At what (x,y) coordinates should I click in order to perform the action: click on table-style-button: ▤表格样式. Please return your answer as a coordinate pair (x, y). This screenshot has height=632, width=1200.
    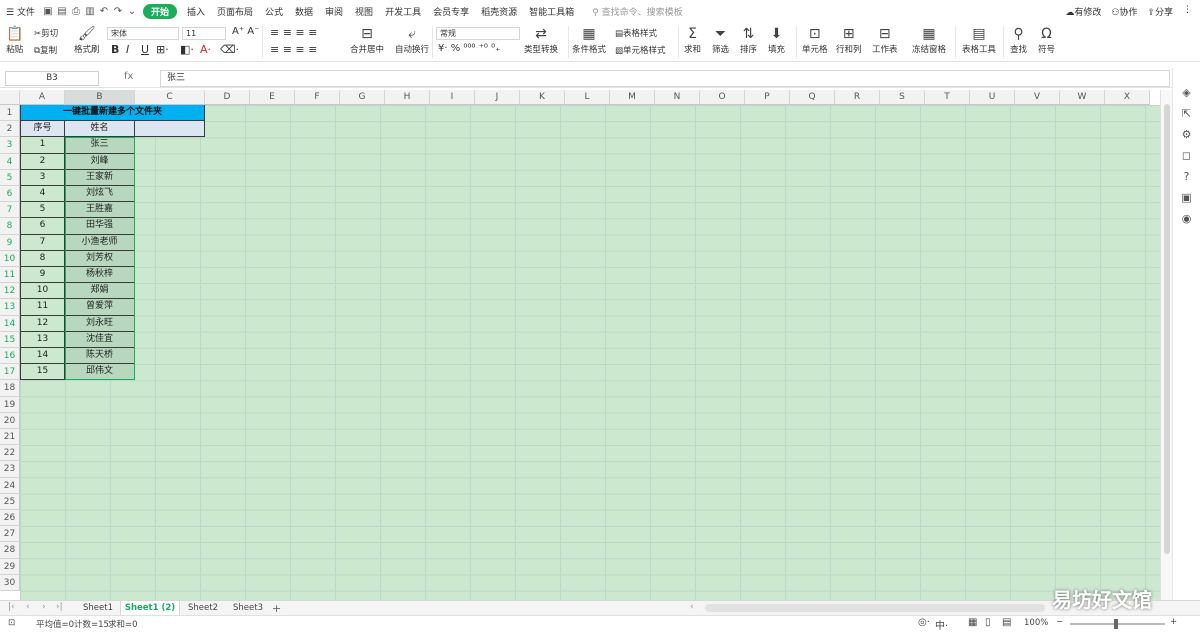
    Looking at the image, I should click on (636, 33).